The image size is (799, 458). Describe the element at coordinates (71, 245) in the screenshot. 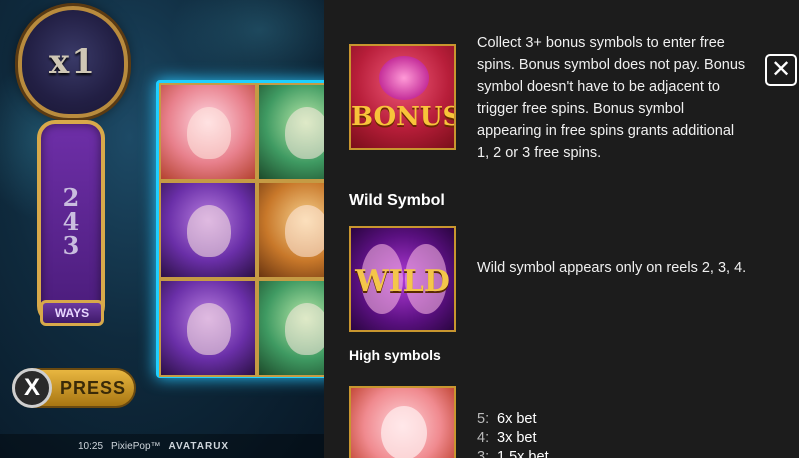

I see `ways-digit: 3` at that location.